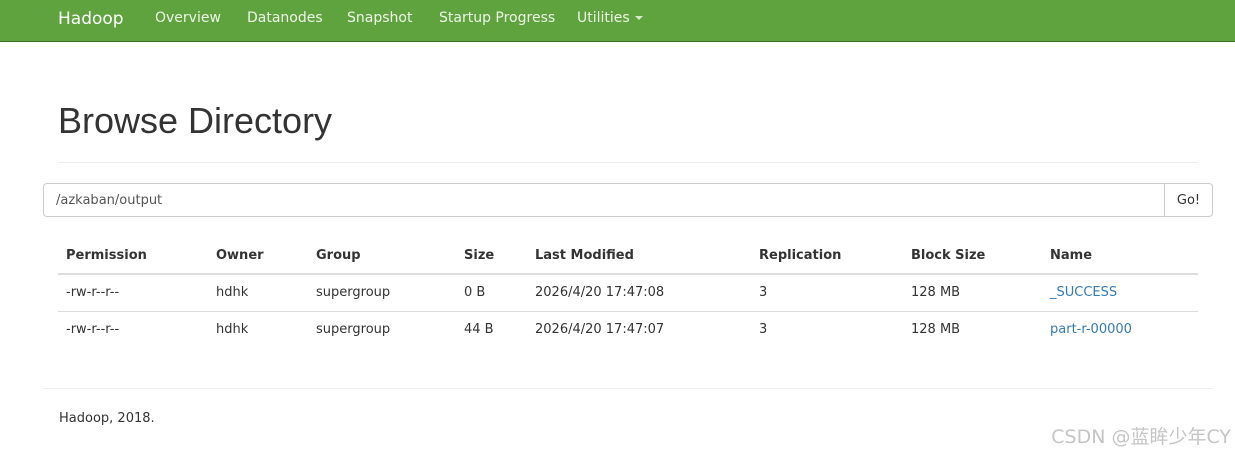  Describe the element at coordinates (1141, 437) in the screenshot. I see `csdn-watermark: CSDN @蓝眸少年CY` at that location.